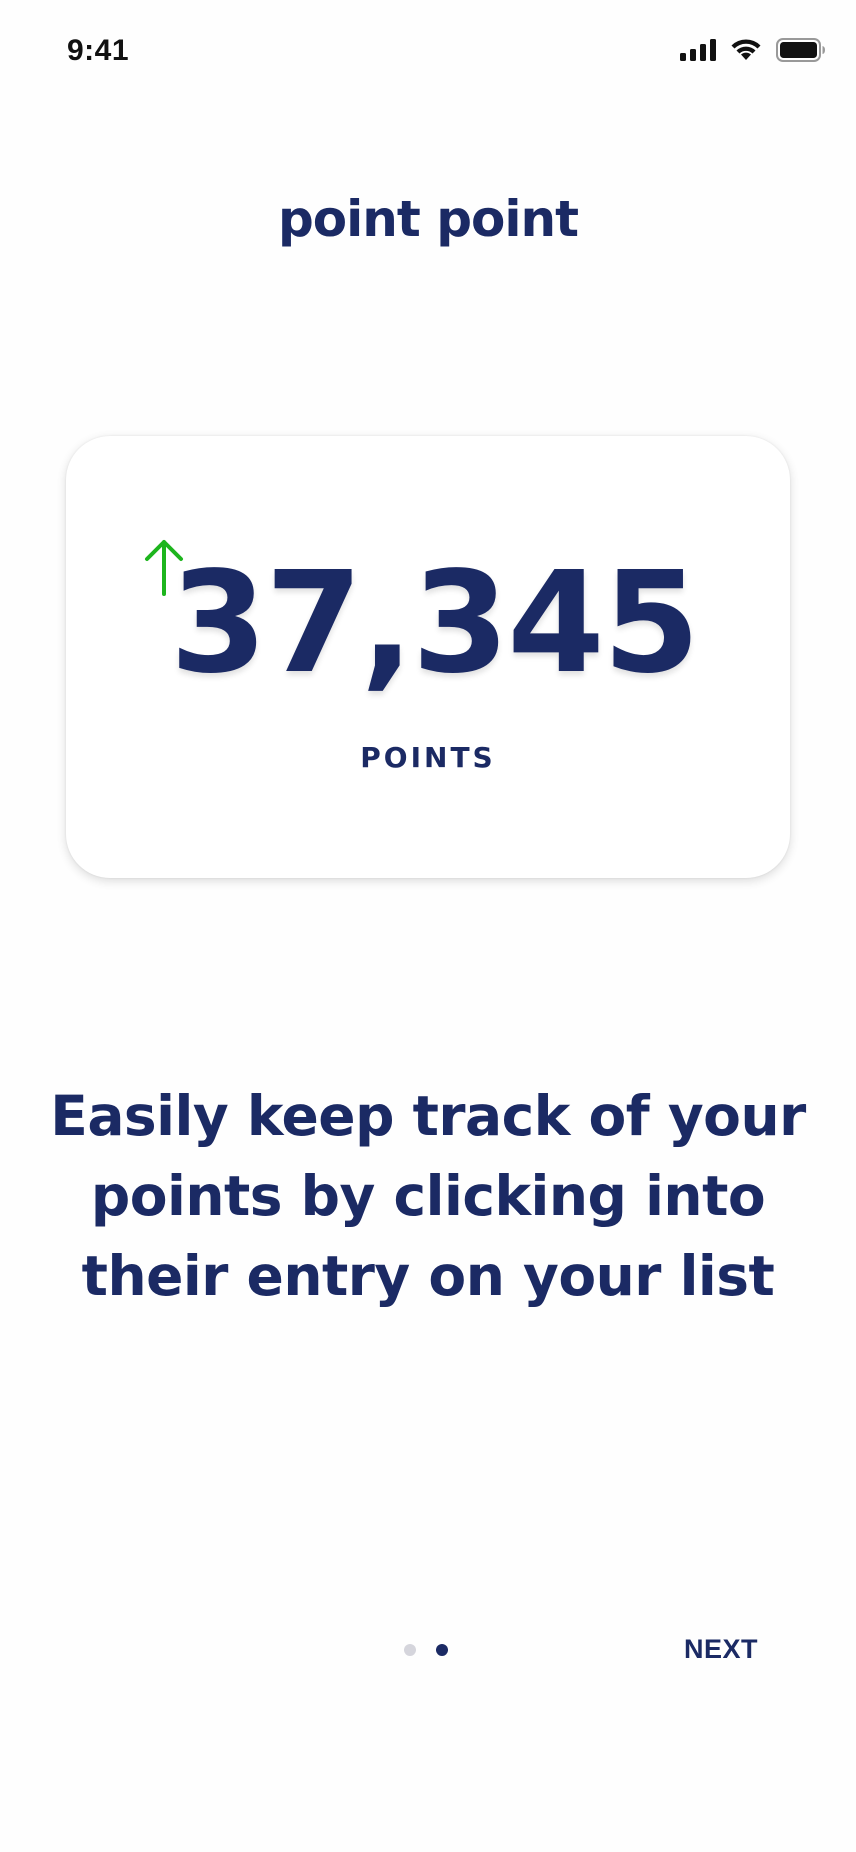 This screenshot has height=1852, width=856. I want to click on cellular-signal-icon, so click(698, 52).